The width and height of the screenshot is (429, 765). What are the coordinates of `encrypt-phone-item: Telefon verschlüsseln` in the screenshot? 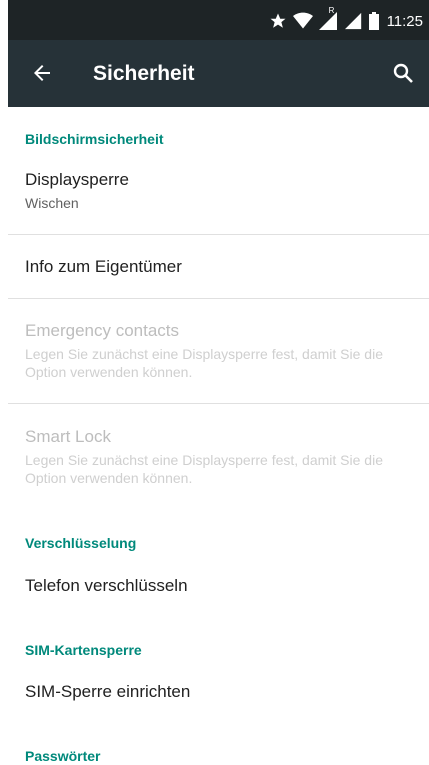 It's located at (222, 586).